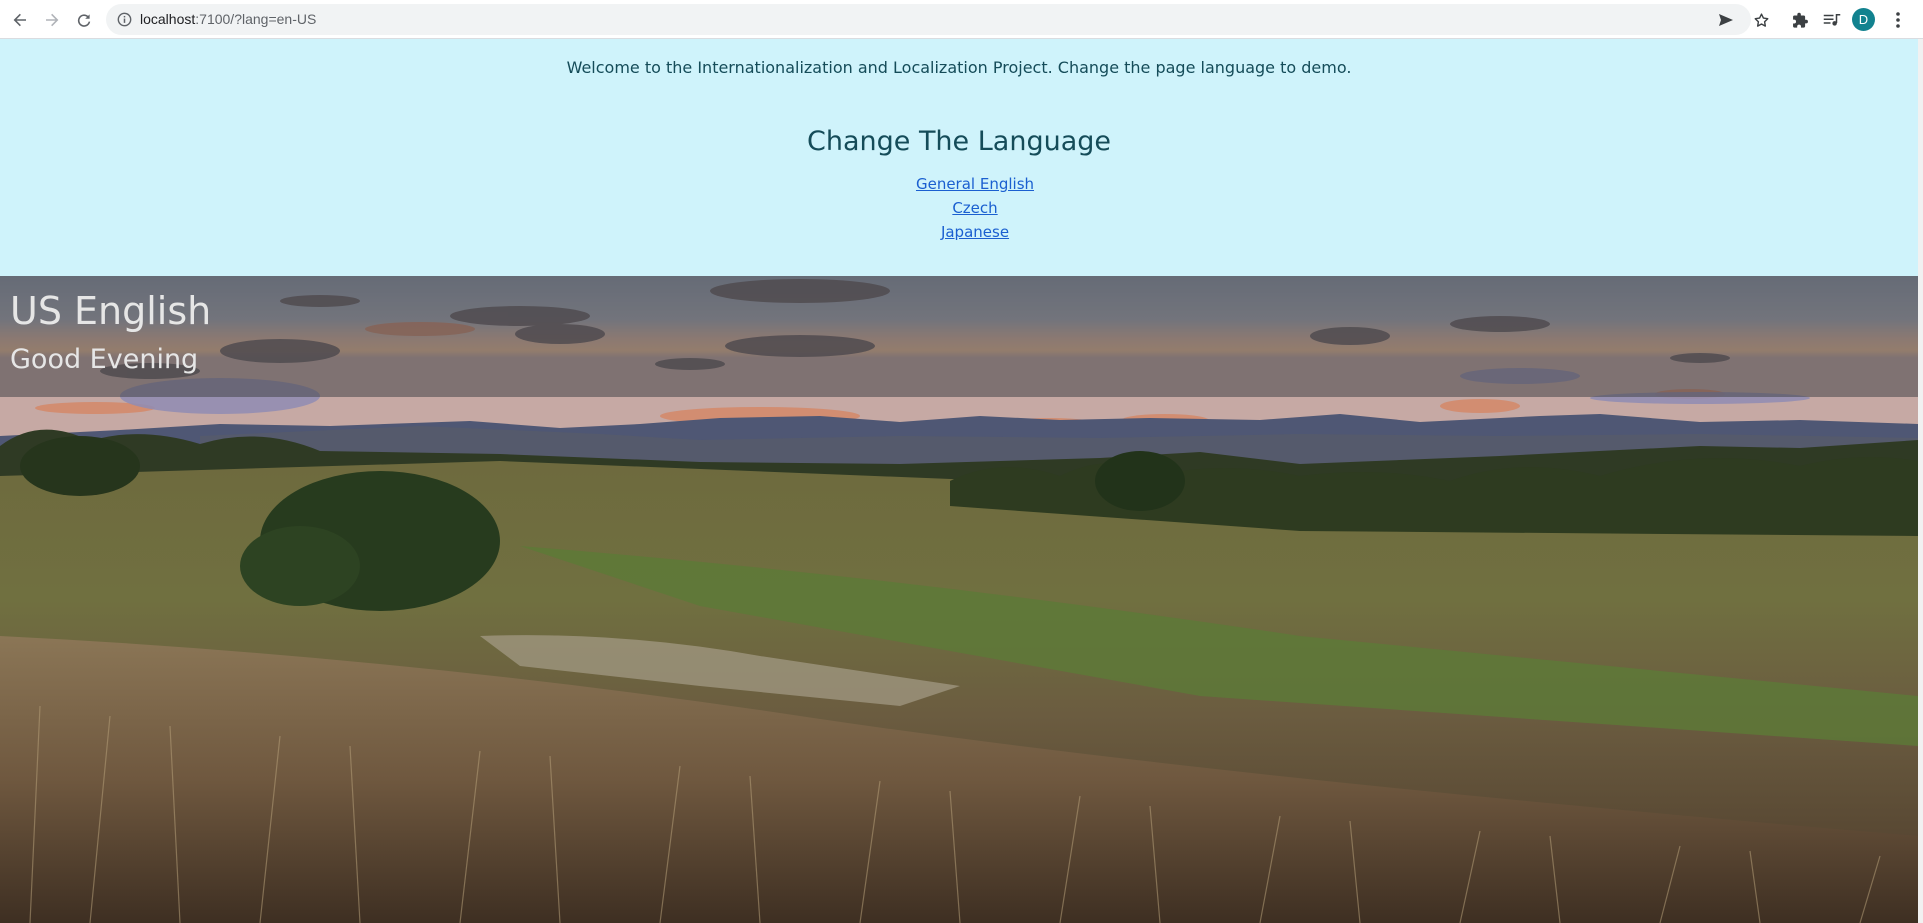 This screenshot has width=1923, height=923. Describe the element at coordinates (1920, 481) in the screenshot. I see `vertical-scrollbar` at that location.